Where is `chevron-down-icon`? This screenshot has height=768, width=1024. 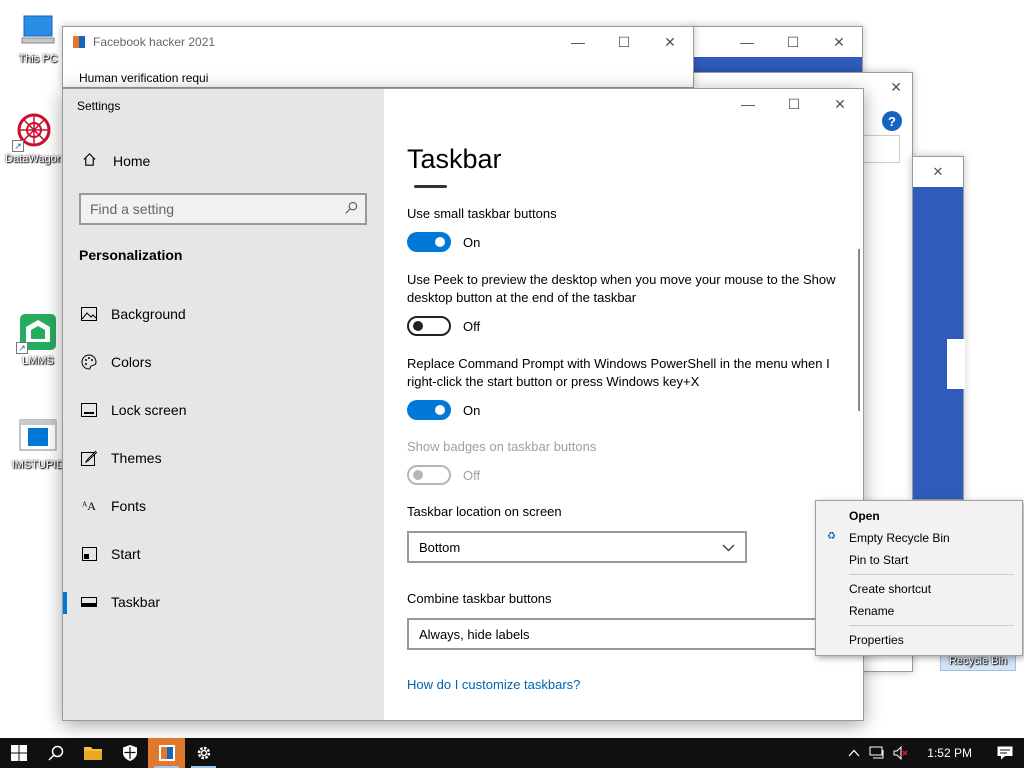 chevron-down-icon is located at coordinates (728, 547).